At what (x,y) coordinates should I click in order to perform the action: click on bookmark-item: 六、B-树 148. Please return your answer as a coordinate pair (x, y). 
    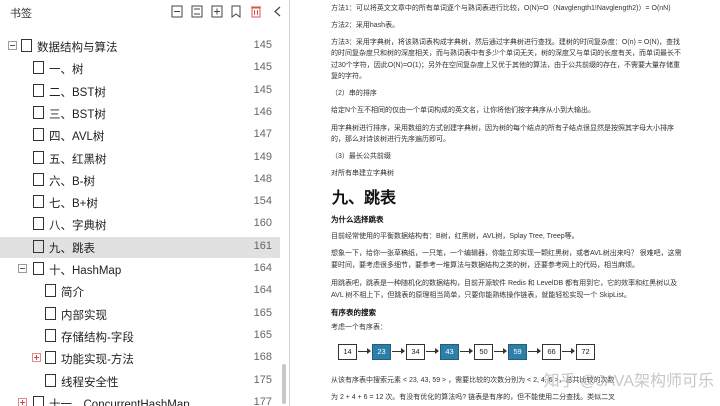
    Looking at the image, I should click on (140, 180).